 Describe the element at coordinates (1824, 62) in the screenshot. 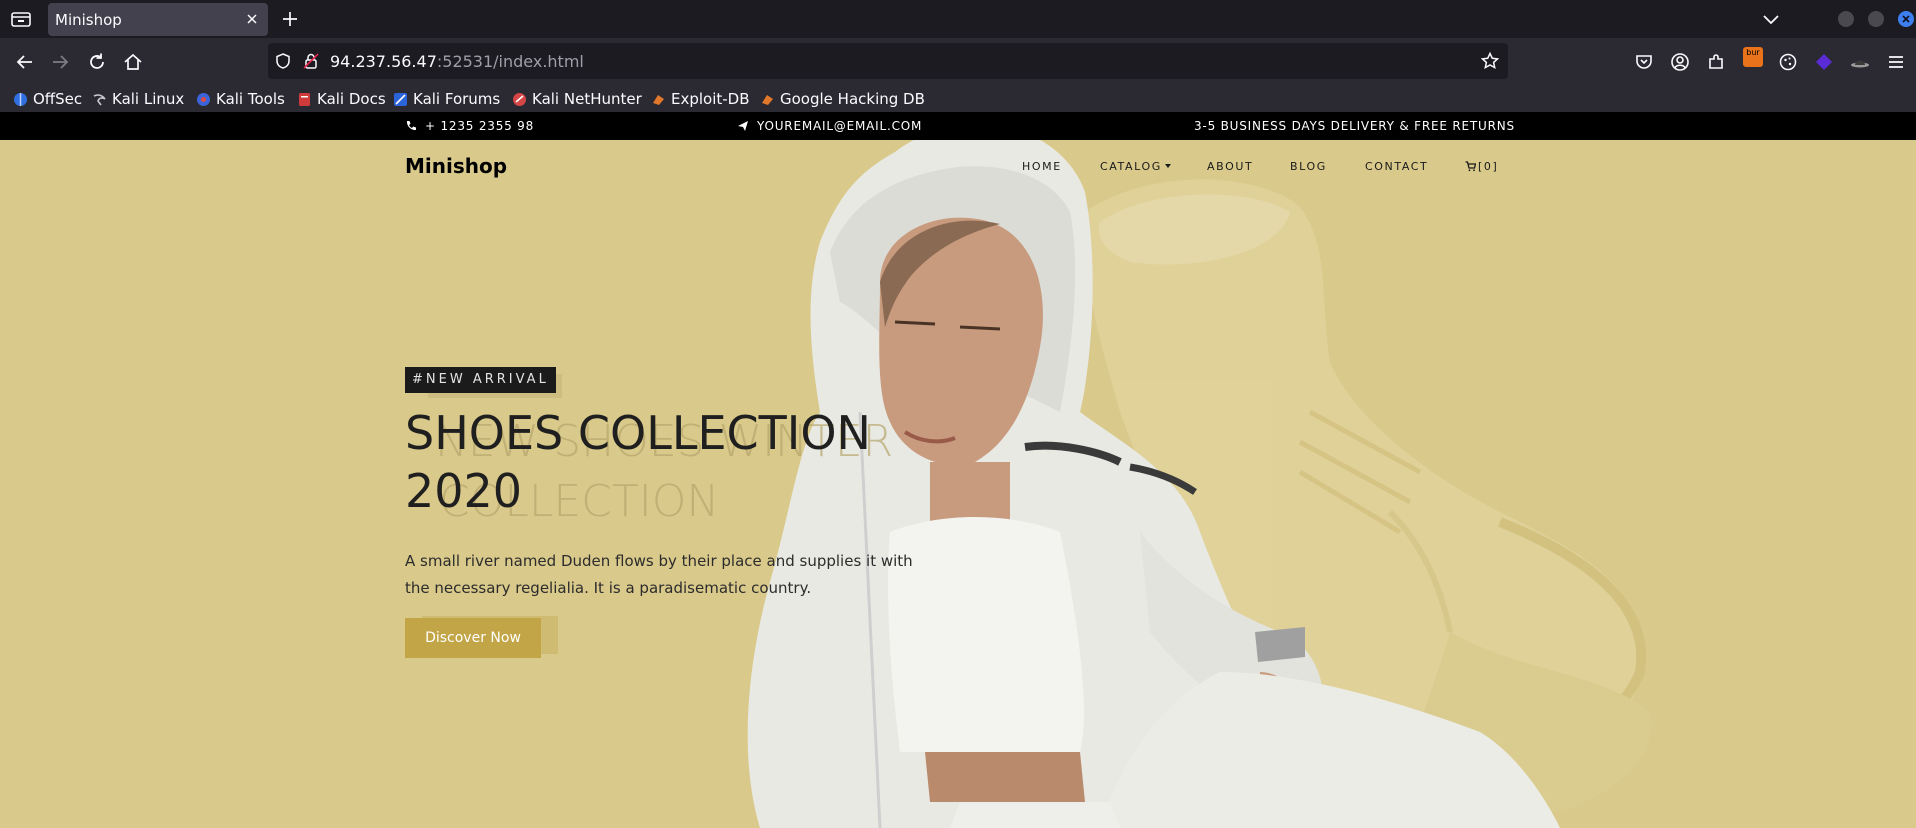

I see `purple-extension-icon` at that location.